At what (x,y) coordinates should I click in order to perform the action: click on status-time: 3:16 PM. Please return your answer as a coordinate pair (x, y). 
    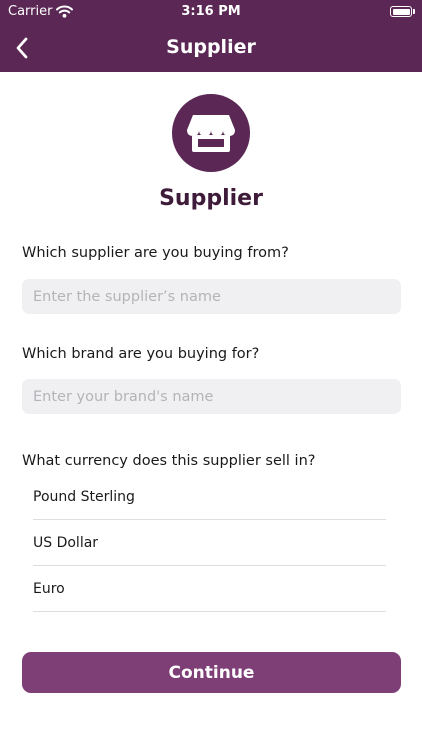
    Looking at the image, I should click on (211, 11).